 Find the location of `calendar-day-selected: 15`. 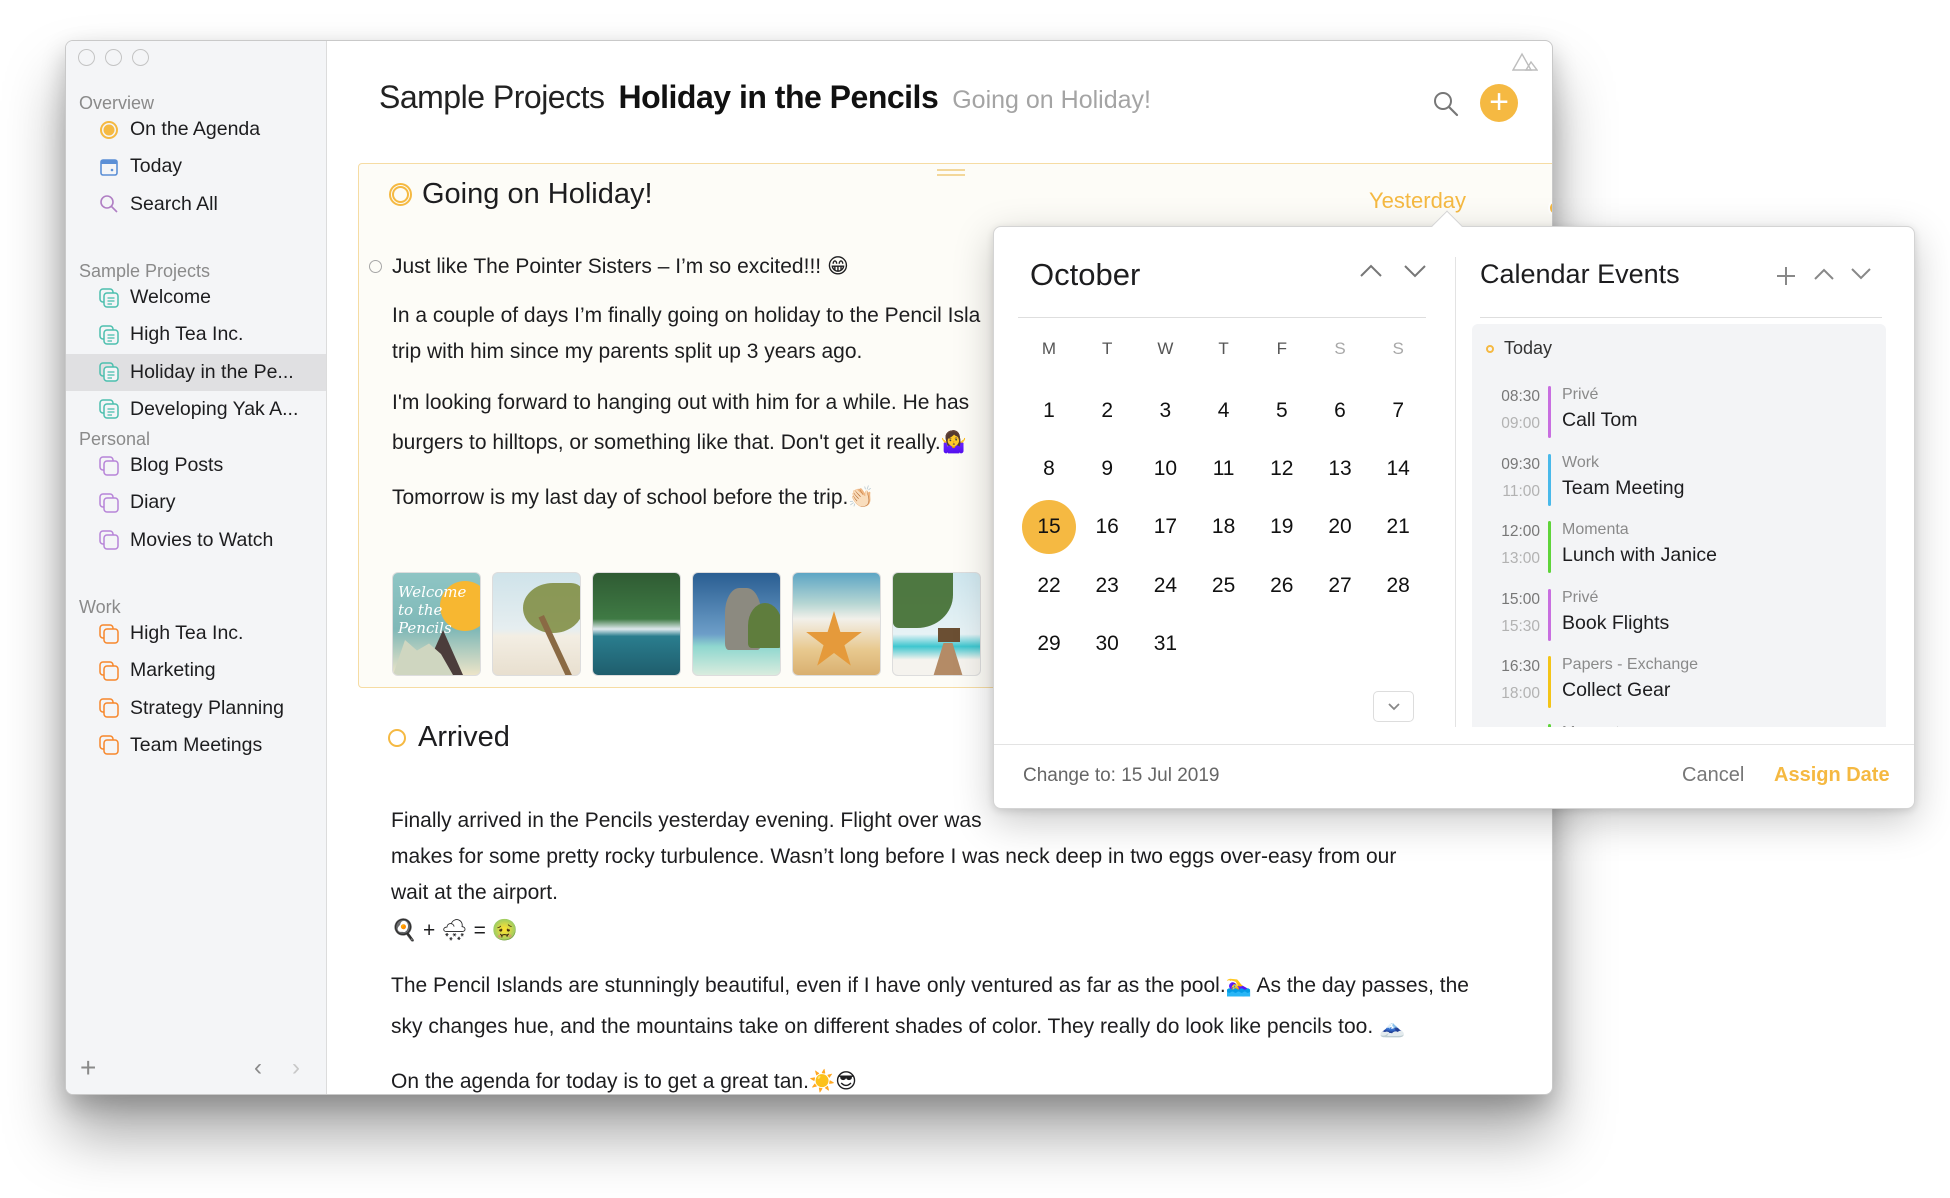

calendar-day-selected: 15 is located at coordinates (1049, 527).